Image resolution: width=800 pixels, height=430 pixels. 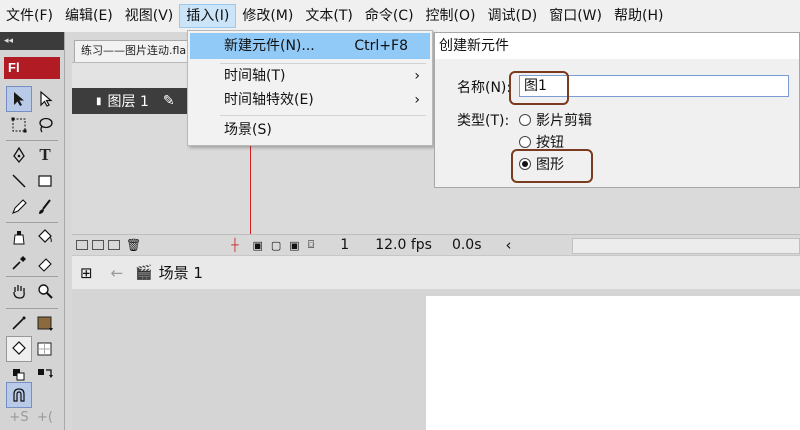 What do you see at coordinates (82, 245) in the screenshot?
I see `insert-layer-icon` at bounding box center [82, 245].